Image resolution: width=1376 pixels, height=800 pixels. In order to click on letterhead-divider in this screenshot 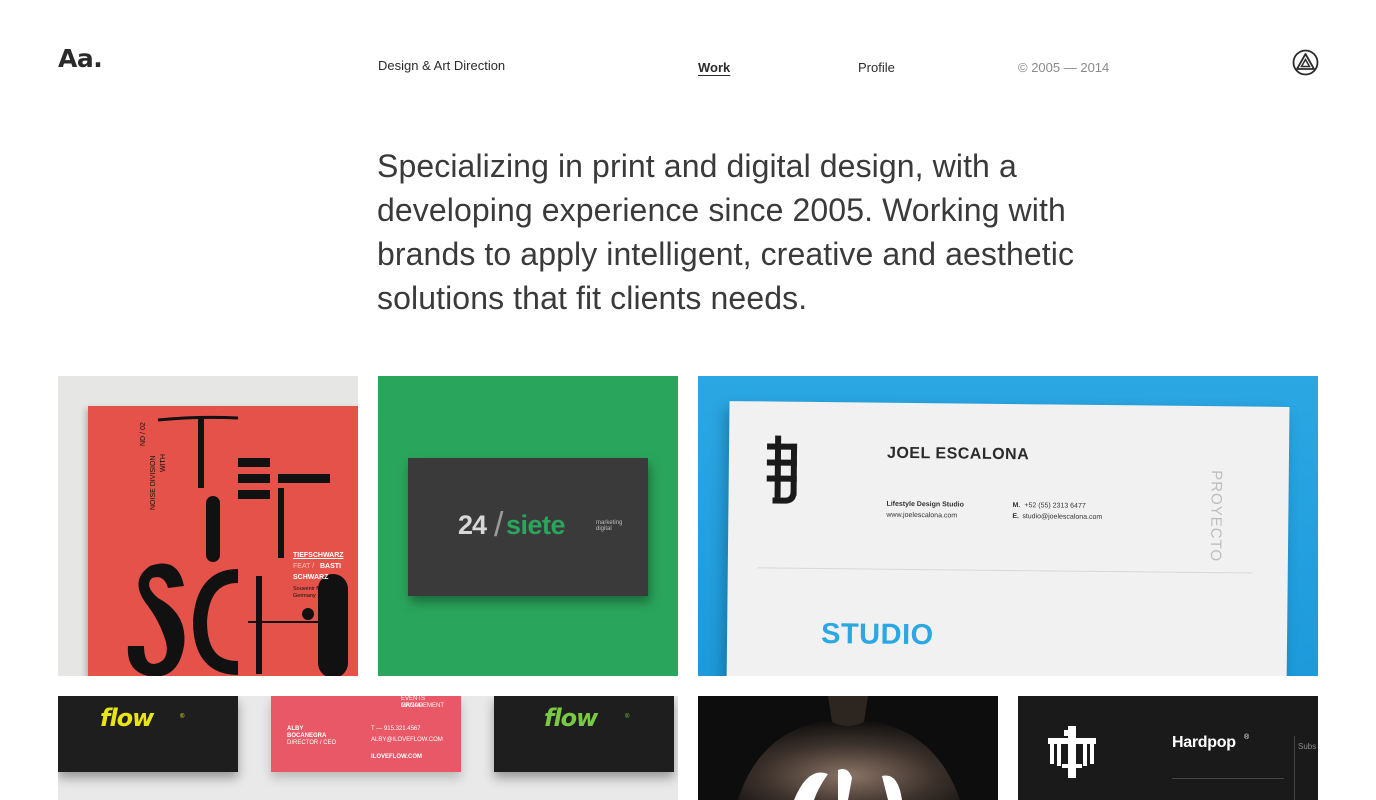, I will do `click(1004, 570)`.